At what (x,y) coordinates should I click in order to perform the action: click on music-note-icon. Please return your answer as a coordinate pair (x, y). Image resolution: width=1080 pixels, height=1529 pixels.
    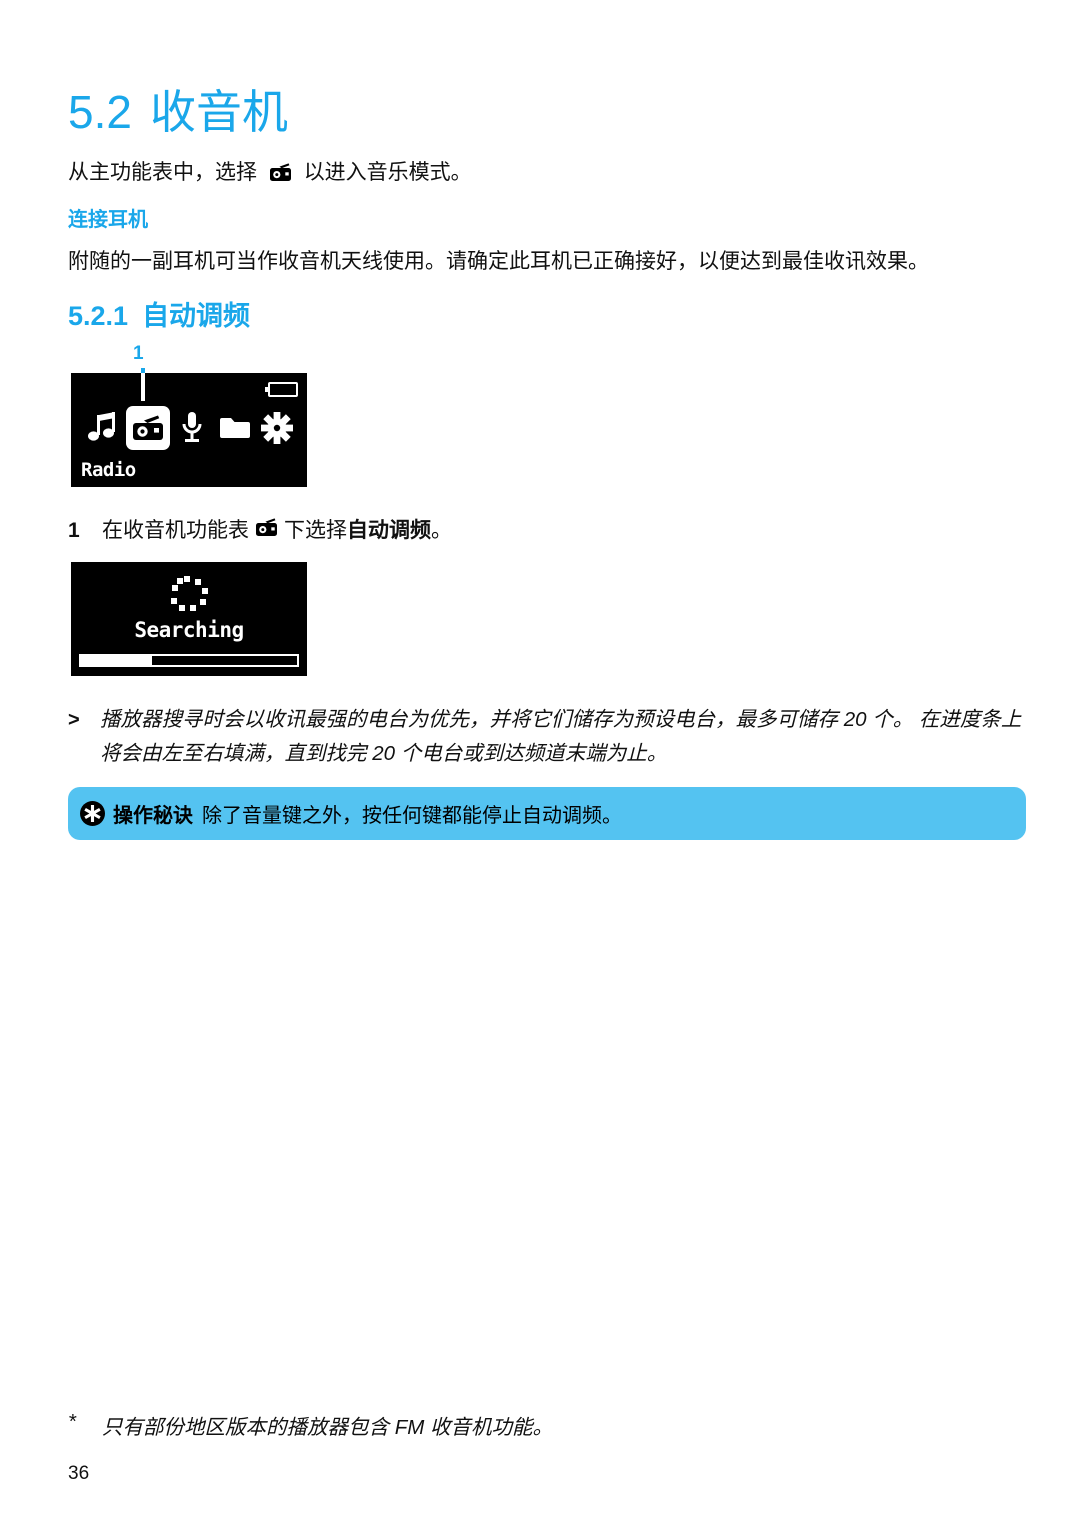
    Looking at the image, I should click on (103, 428).